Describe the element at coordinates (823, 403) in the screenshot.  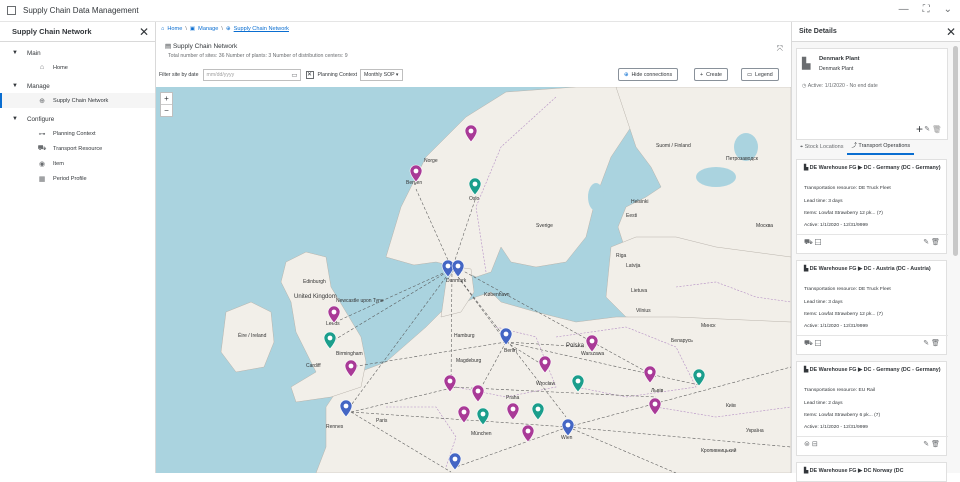
I see `operation-lead-time: Lead time: 2 days` at that location.